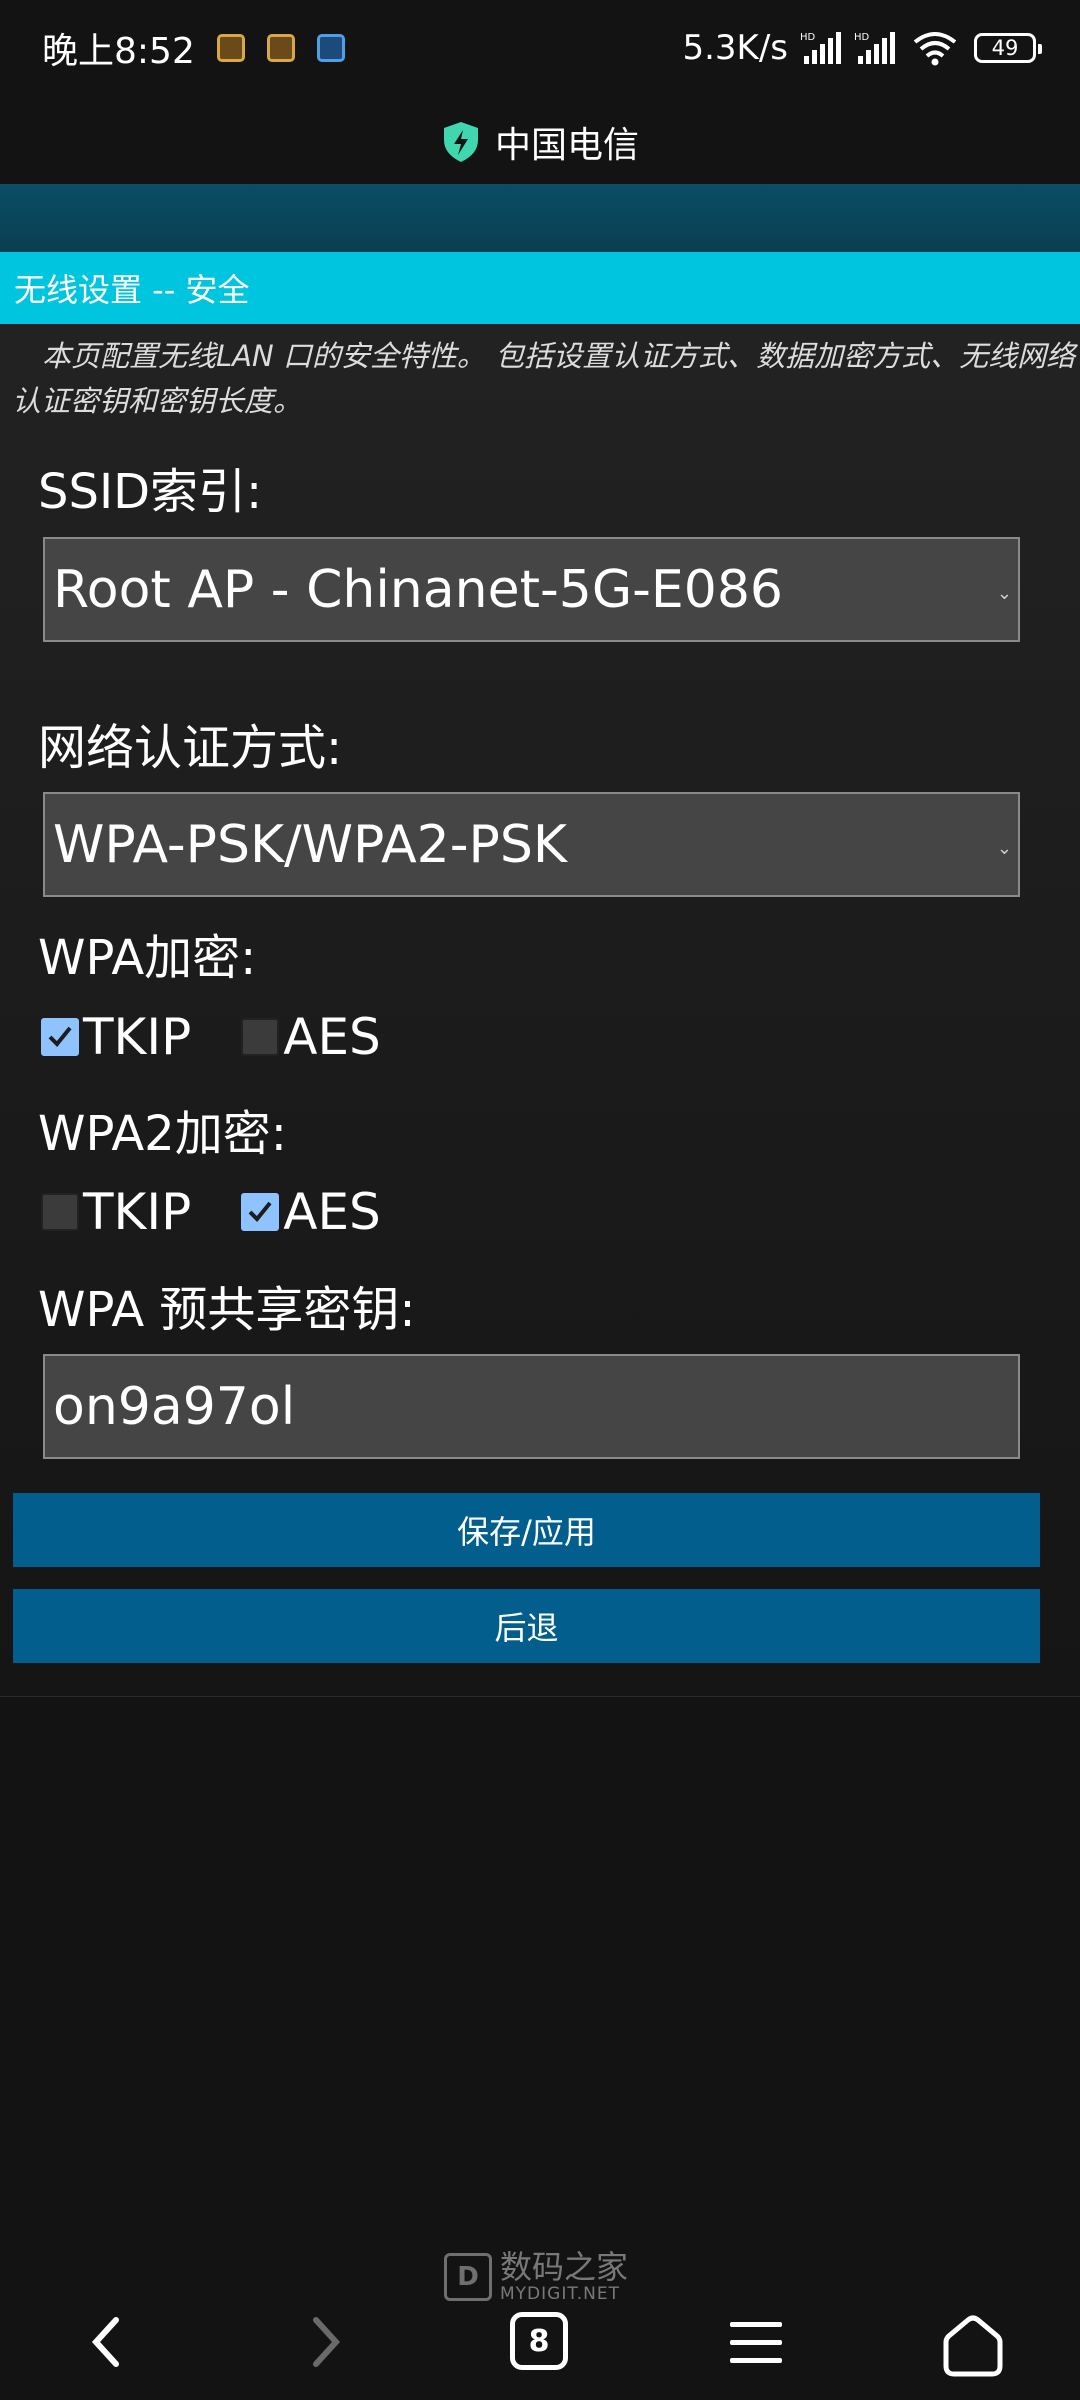  I want to click on battery-level: 49, so click(1005, 48).